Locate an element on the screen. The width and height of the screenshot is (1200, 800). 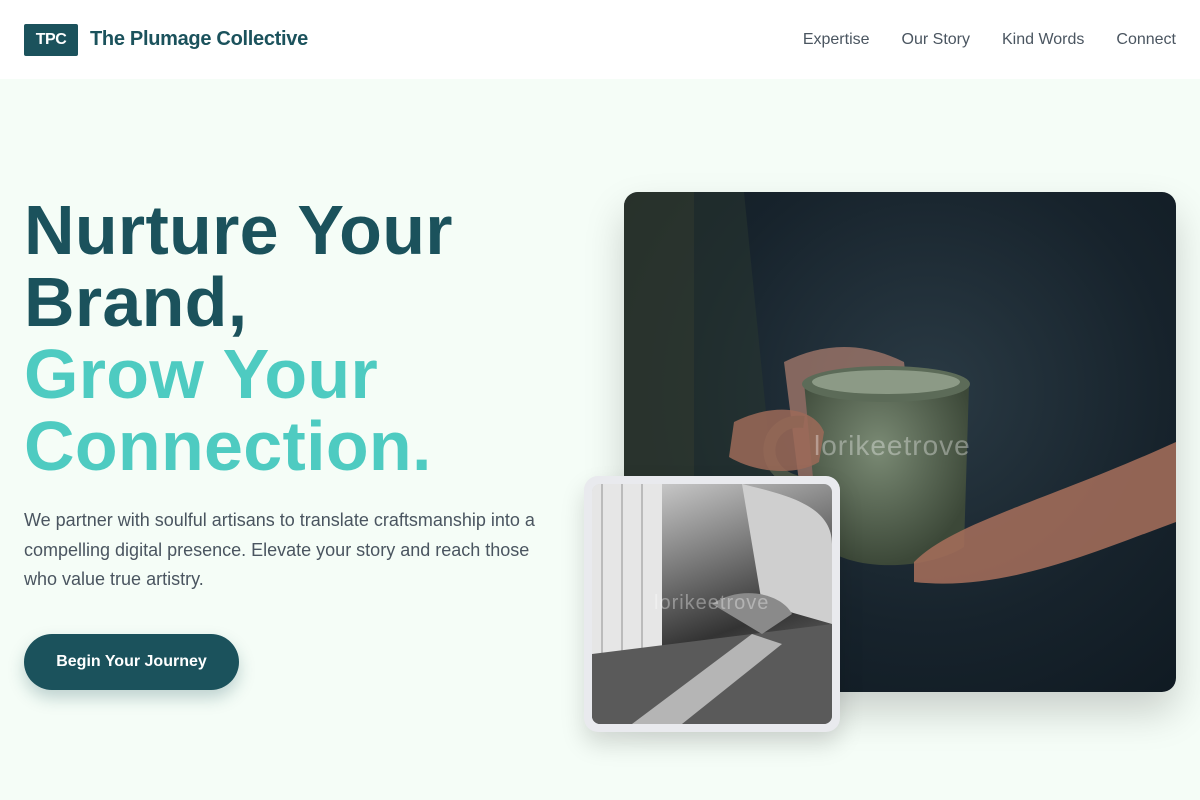
hero-image-watermark: lorikeetrove is located at coordinates (892, 445).